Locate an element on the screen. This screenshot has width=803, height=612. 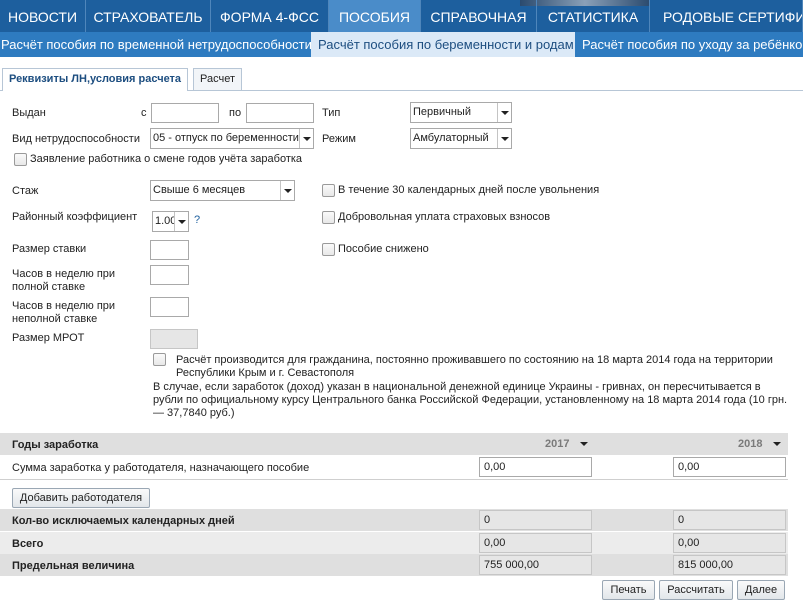
voluntary-label: Добровольная уплата страховых взносов is located at coordinates (444, 217).